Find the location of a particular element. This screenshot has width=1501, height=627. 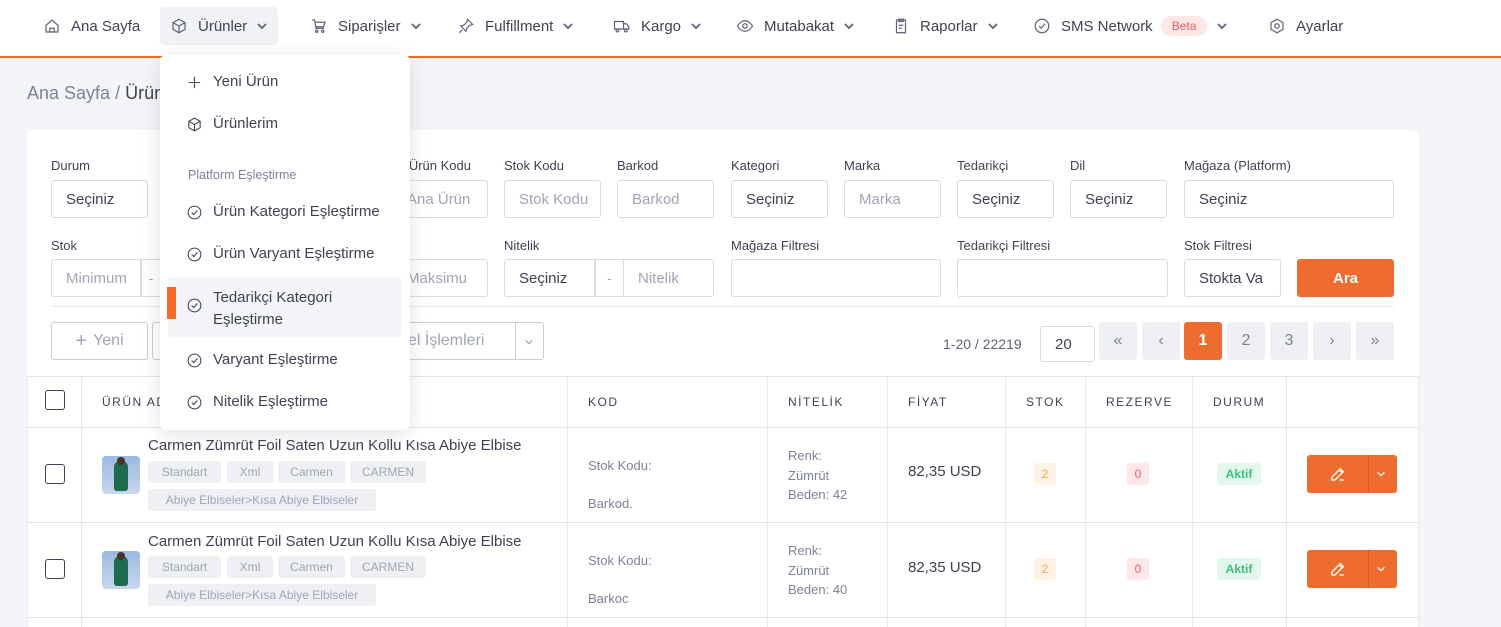

plus-icon is located at coordinates (194, 82).